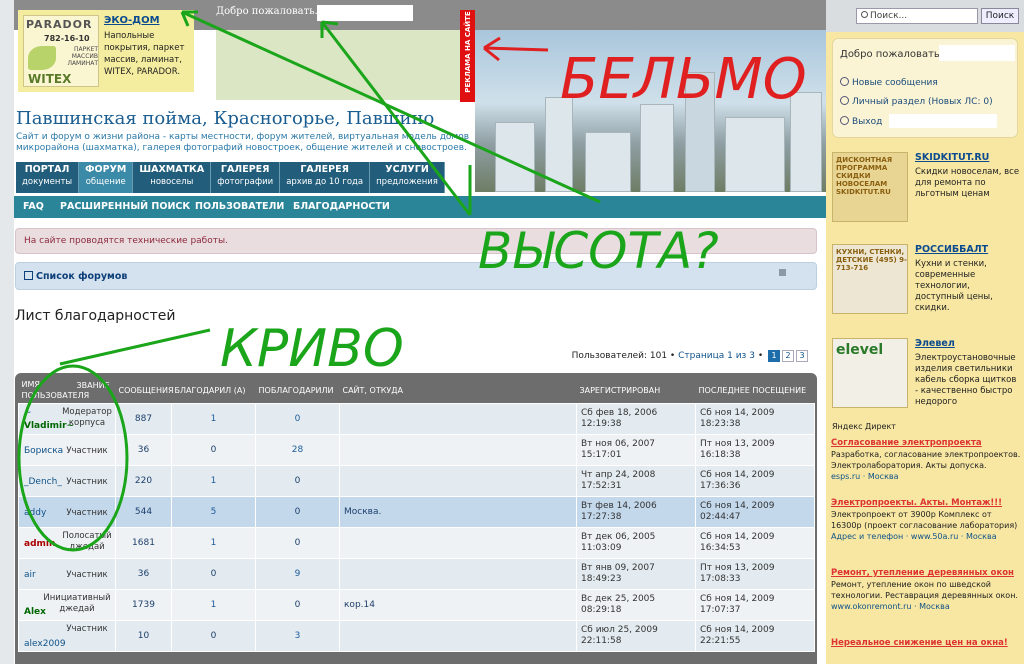 This screenshot has height=664, width=1024. What do you see at coordinates (952, 157) in the screenshot?
I see `ad-title: SKIDKITUT.RU` at bounding box center [952, 157].